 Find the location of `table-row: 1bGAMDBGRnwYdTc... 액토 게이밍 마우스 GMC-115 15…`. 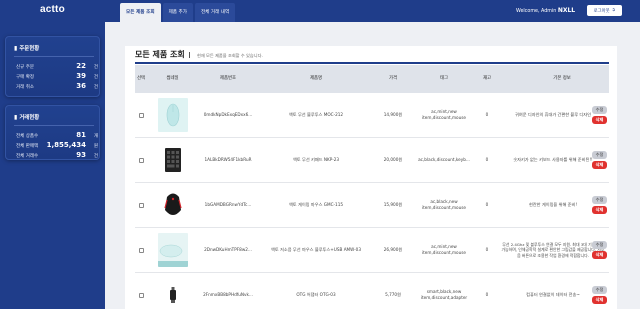

table-row: 1bGAMDBGRnwYdTc... 액토 게이밍 마우스 GMC-115 15… is located at coordinates (372, 205).